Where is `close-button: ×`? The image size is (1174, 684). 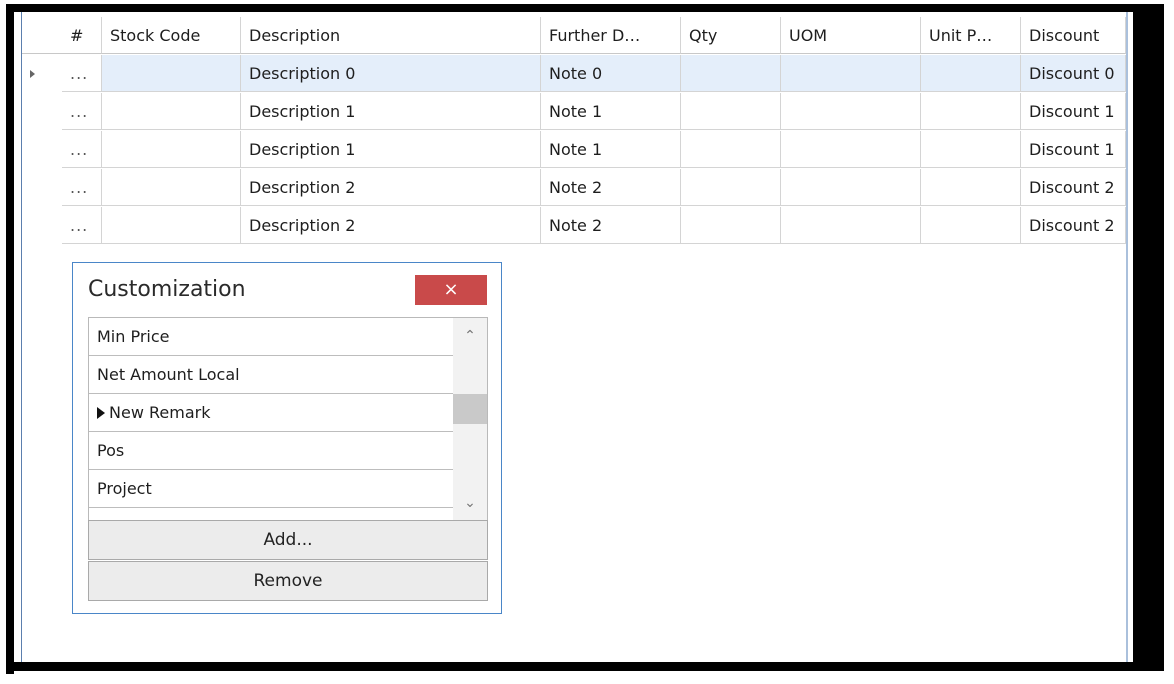
close-button: × is located at coordinates (451, 290).